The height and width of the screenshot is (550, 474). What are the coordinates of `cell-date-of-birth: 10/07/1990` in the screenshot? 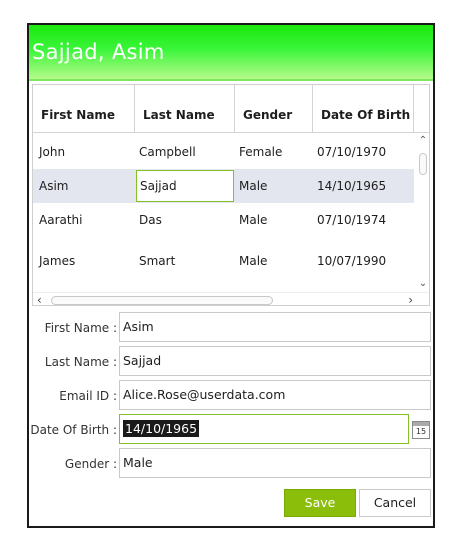 It's located at (364, 261).